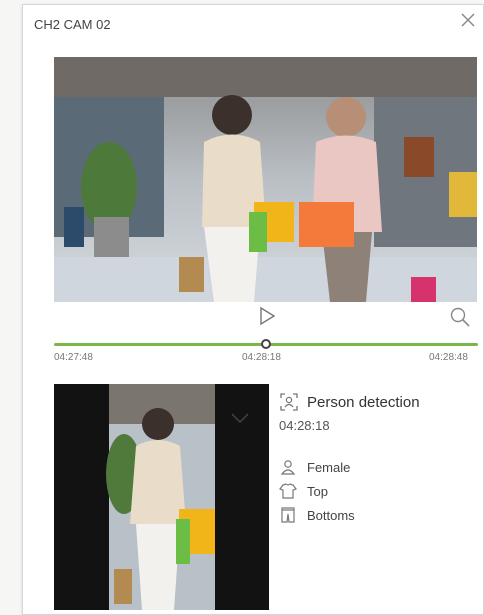 The image size is (484, 615). What do you see at coordinates (253, 24) in the screenshot?
I see `title-bar: CH2 CAM 02` at bounding box center [253, 24].